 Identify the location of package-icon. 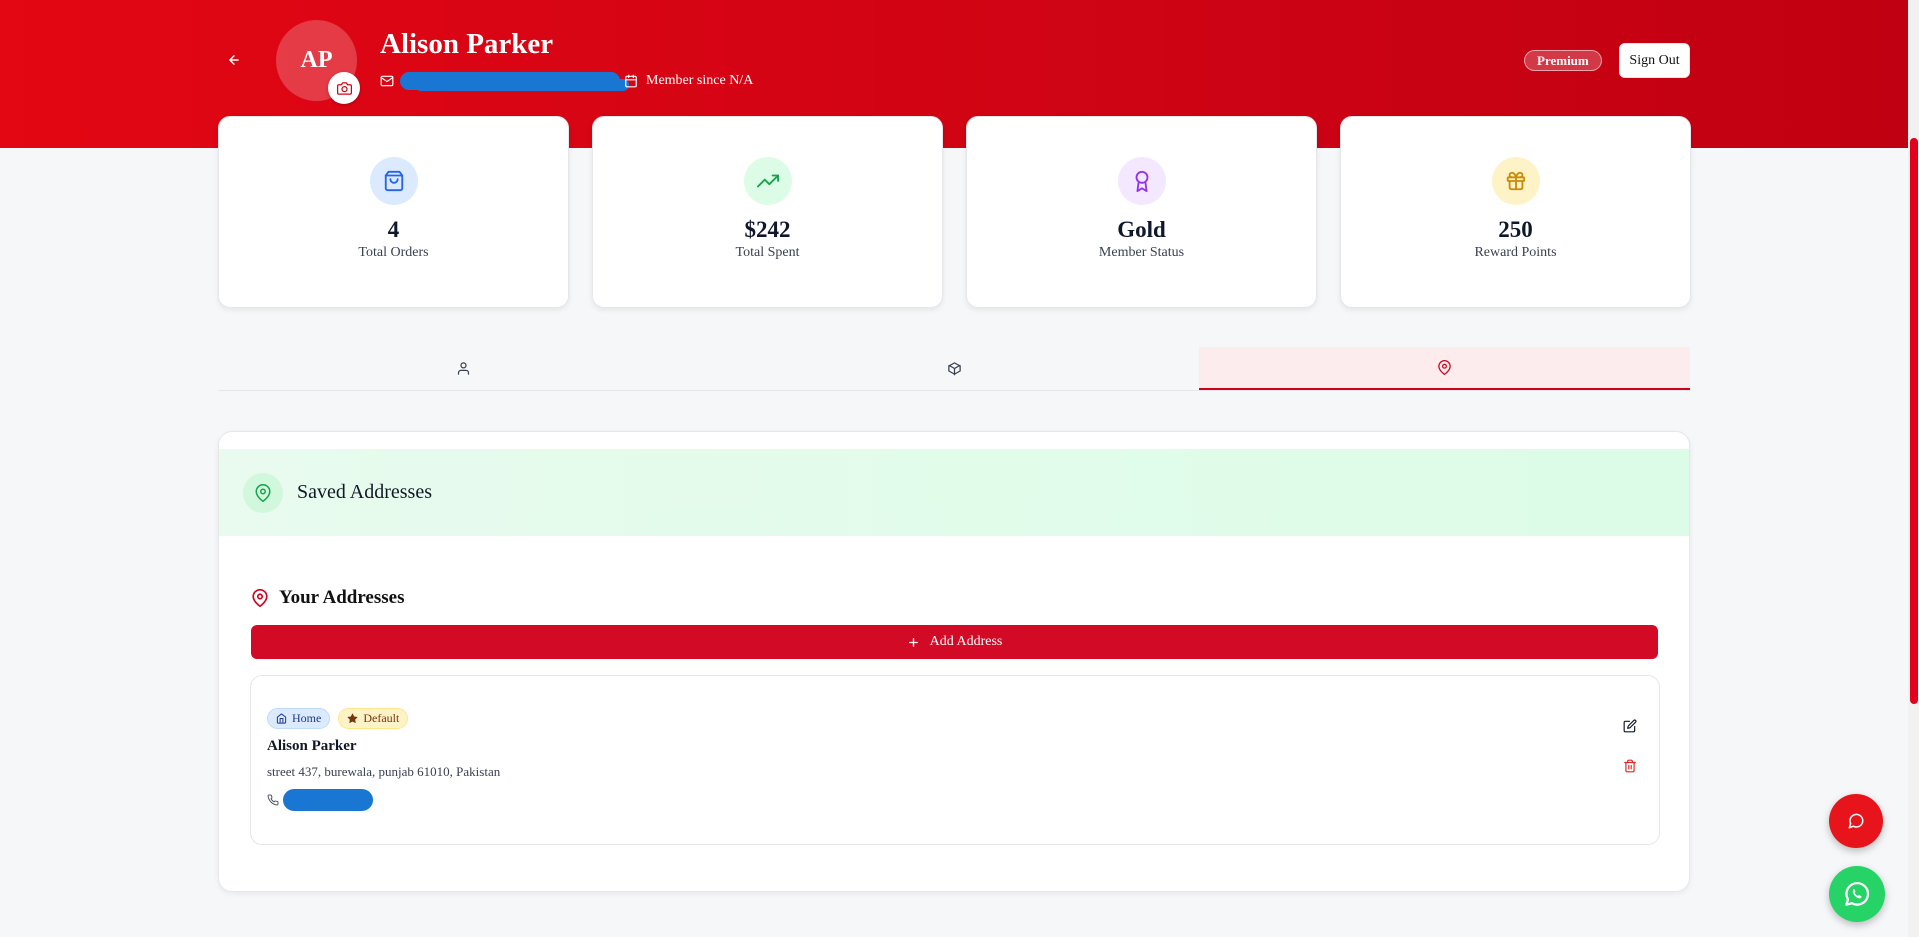
(954, 369).